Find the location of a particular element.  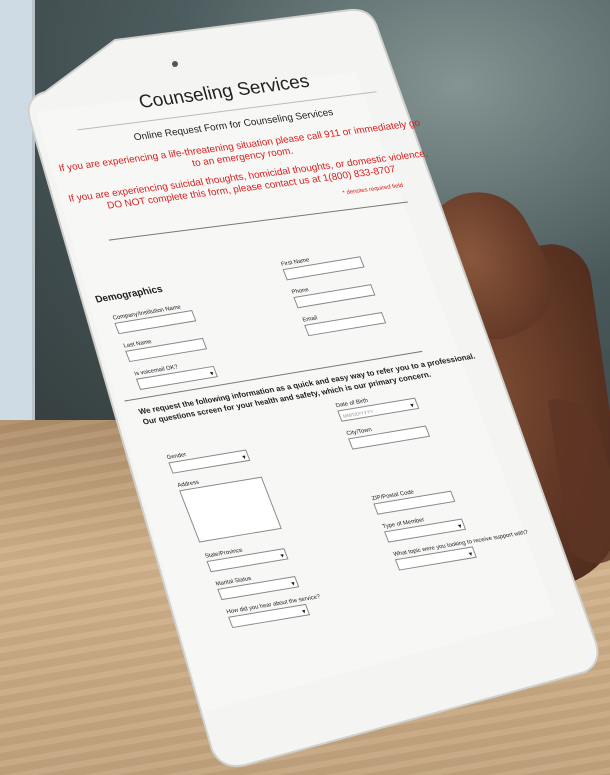

camera-icon is located at coordinates (175, 64).